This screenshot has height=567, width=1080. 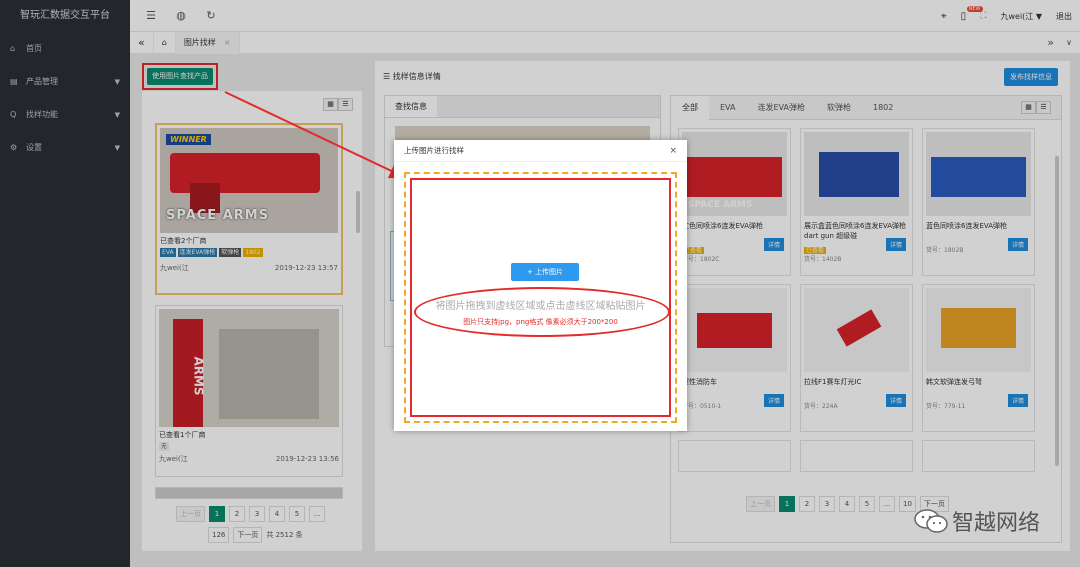 What do you see at coordinates (434, 150) in the screenshot?
I see `modal-title: 上传图片进行找样` at bounding box center [434, 150].